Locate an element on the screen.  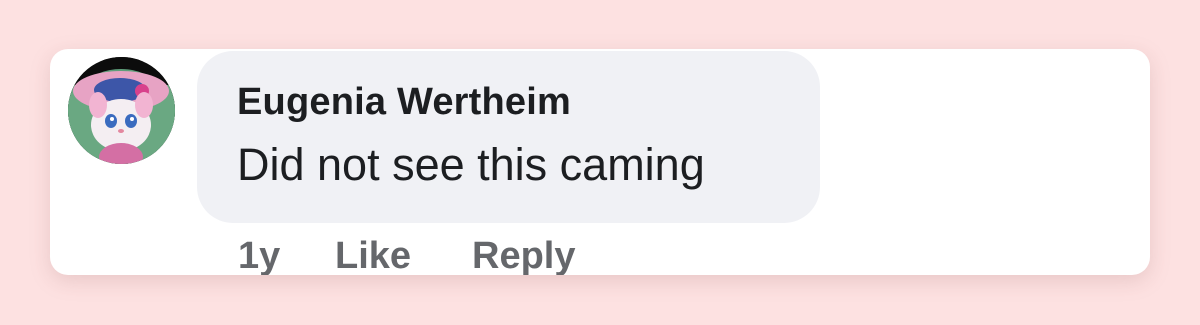
like-button: Like is located at coordinates (373, 255).